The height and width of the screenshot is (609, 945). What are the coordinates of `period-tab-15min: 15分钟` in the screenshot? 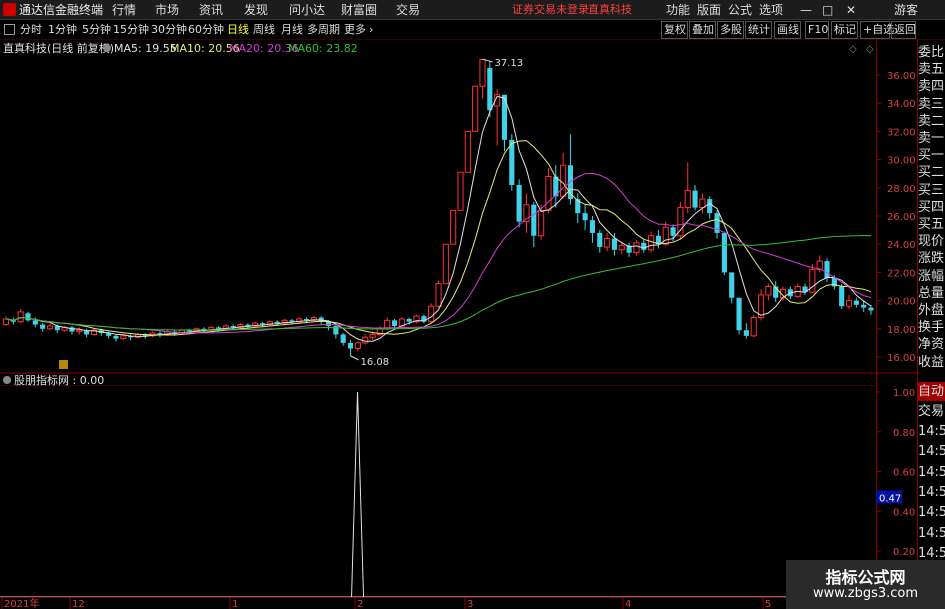 It's located at (131, 30).